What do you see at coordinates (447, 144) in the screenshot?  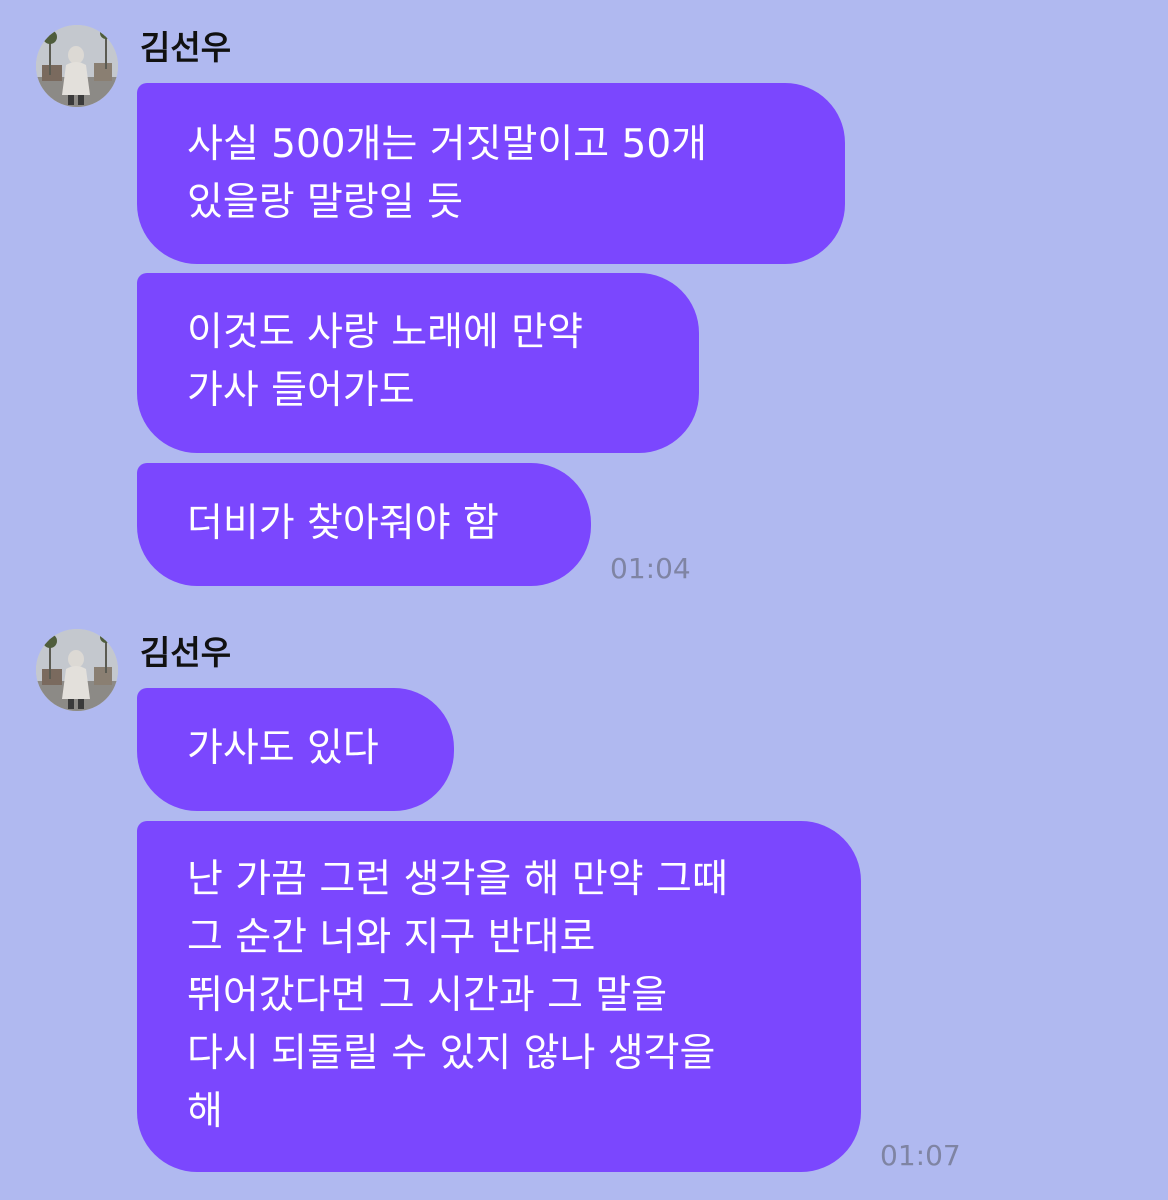 I see `message-text-line: 사실 500개는 거짓말이고 50개` at bounding box center [447, 144].